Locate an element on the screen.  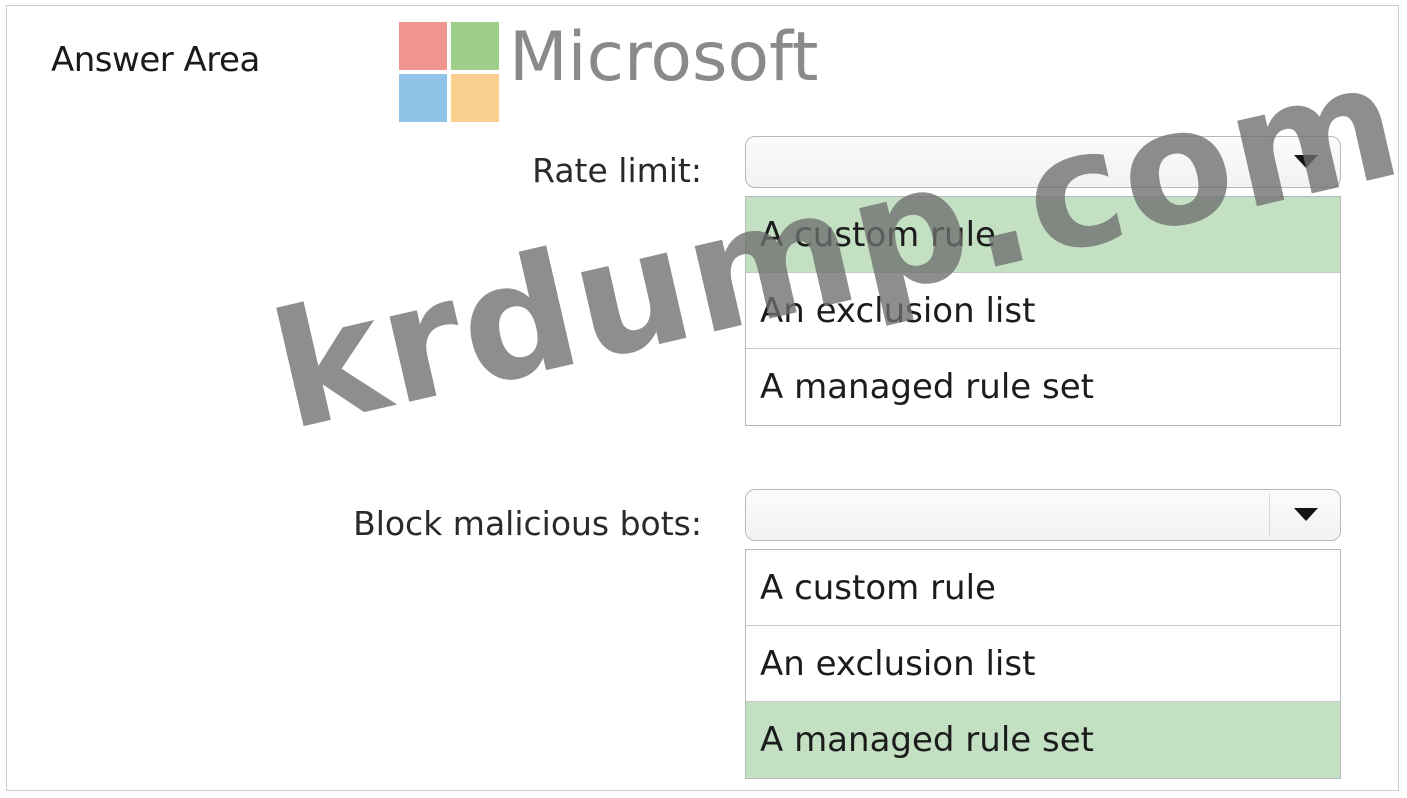
microsoft-wordmark: Microsoft is located at coordinates (664, 57).